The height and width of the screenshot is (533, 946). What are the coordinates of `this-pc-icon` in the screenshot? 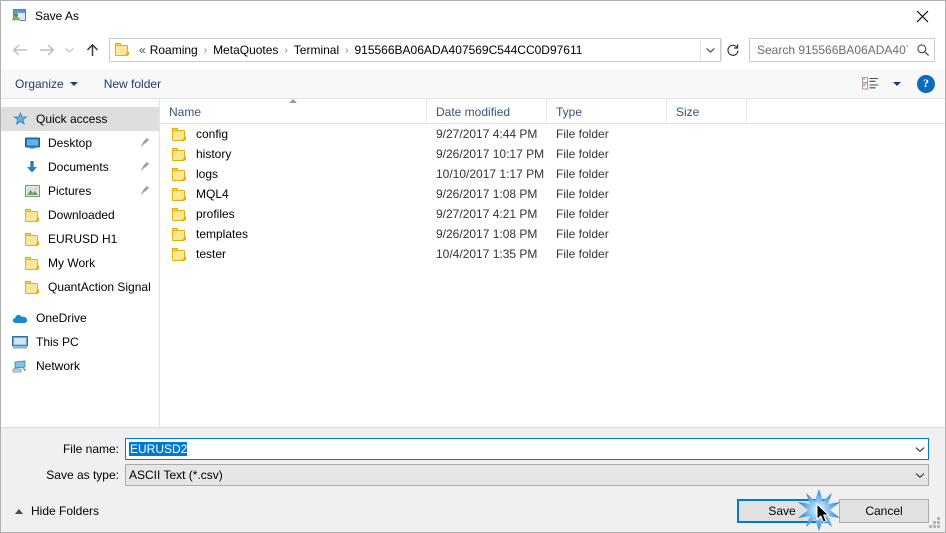 It's located at (20, 342).